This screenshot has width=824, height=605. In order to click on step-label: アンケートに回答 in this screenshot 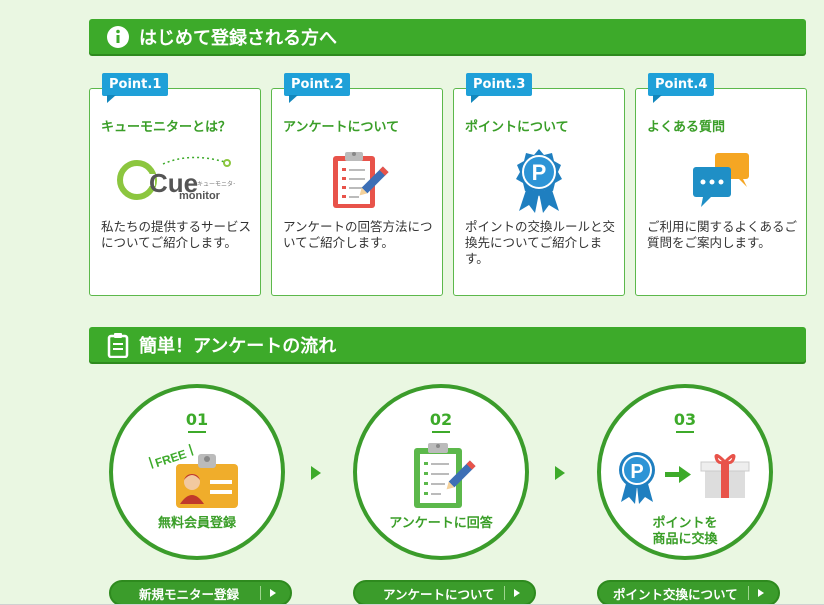, I will do `click(441, 523)`.